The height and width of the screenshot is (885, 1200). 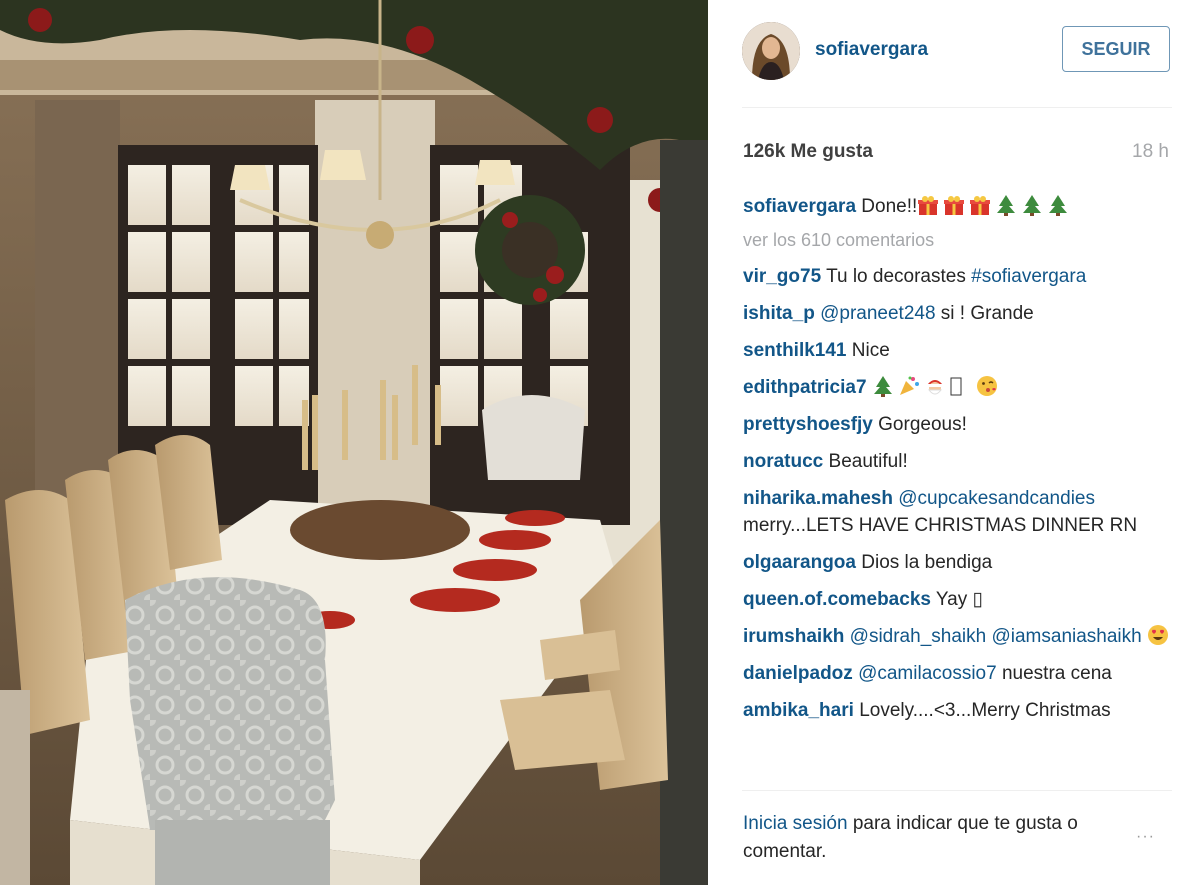 I want to click on comment: noratucc Beautiful!, so click(x=960, y=461).